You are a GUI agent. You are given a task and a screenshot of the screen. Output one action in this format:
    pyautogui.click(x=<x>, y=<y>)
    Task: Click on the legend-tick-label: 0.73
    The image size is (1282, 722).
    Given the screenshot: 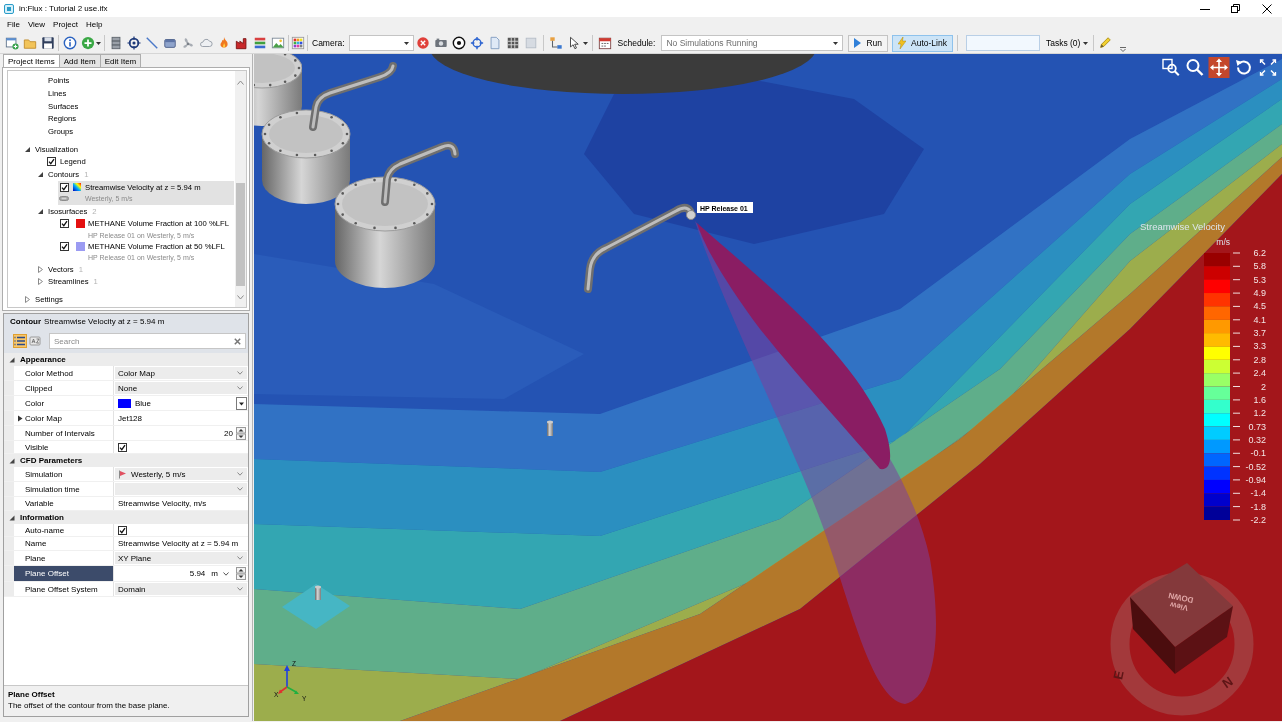 What is the action you would take?
    pyautogui.click(x=1257, y=426)
    